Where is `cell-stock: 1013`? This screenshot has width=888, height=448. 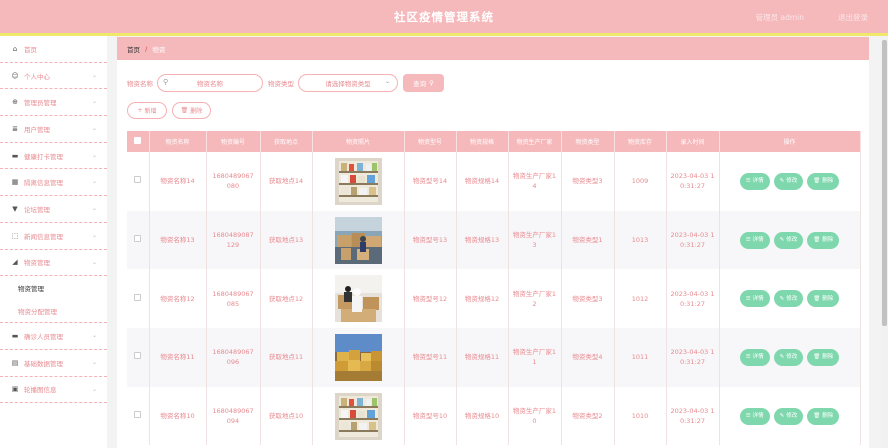 cell-stock: 1013 is located at coordinates (640, 240).